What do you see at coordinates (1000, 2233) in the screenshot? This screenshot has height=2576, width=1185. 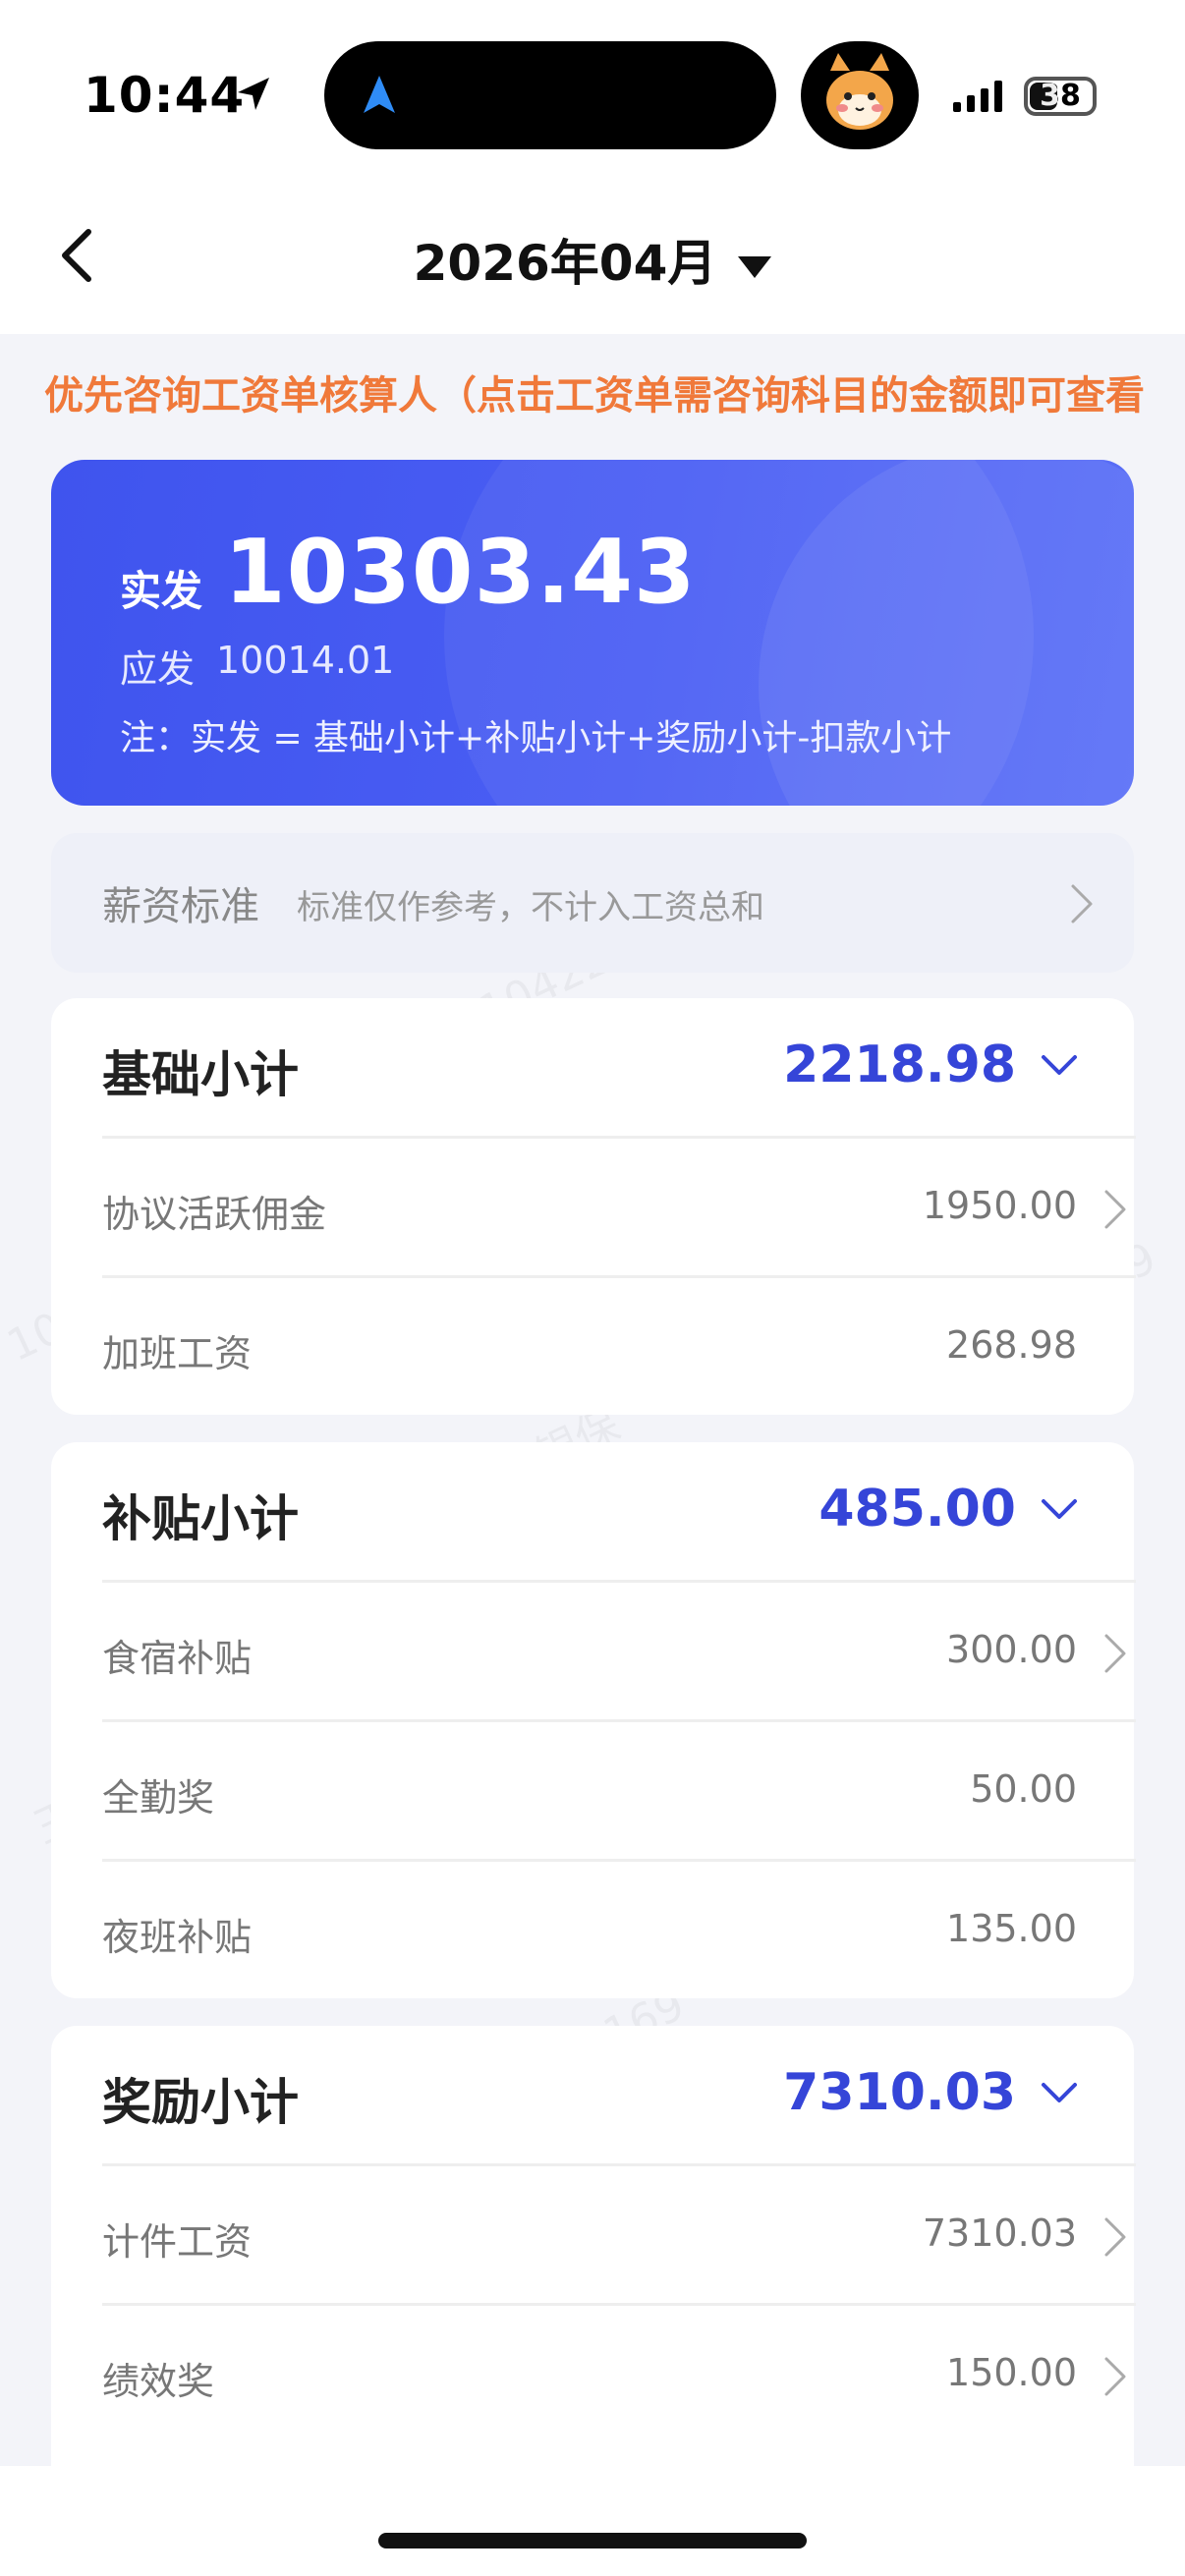 I see `item-value: 7310.03` at bounding box center [1000, 2233].